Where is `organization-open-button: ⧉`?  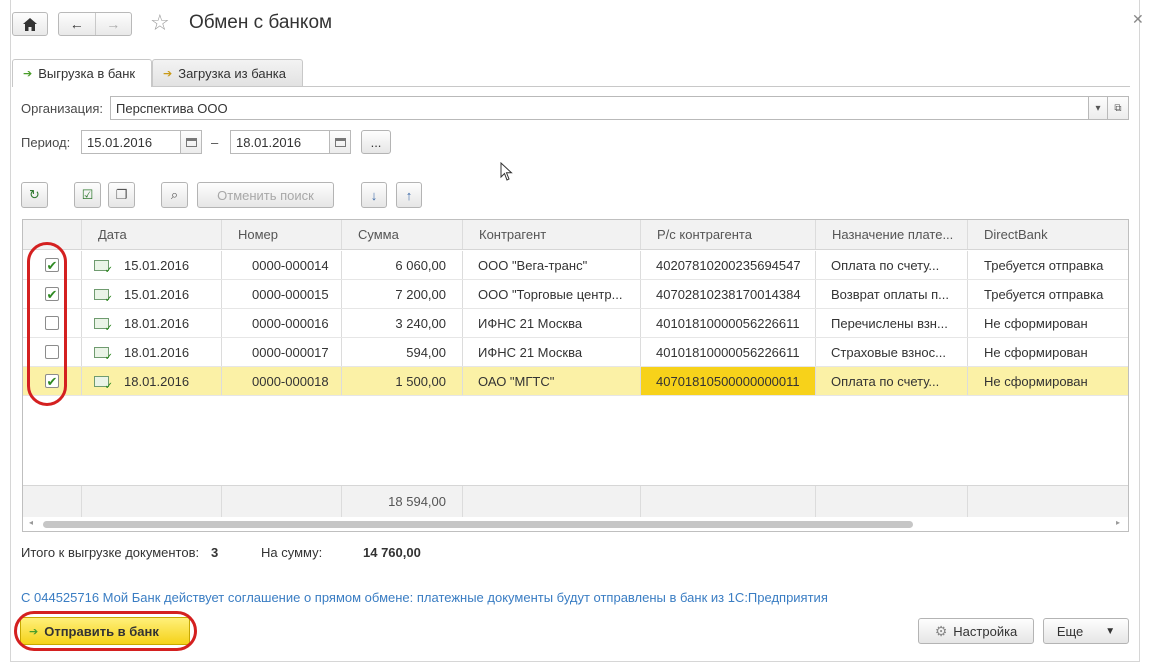
organization-open-button: ⧉ is located at coordinates (1118, 108).